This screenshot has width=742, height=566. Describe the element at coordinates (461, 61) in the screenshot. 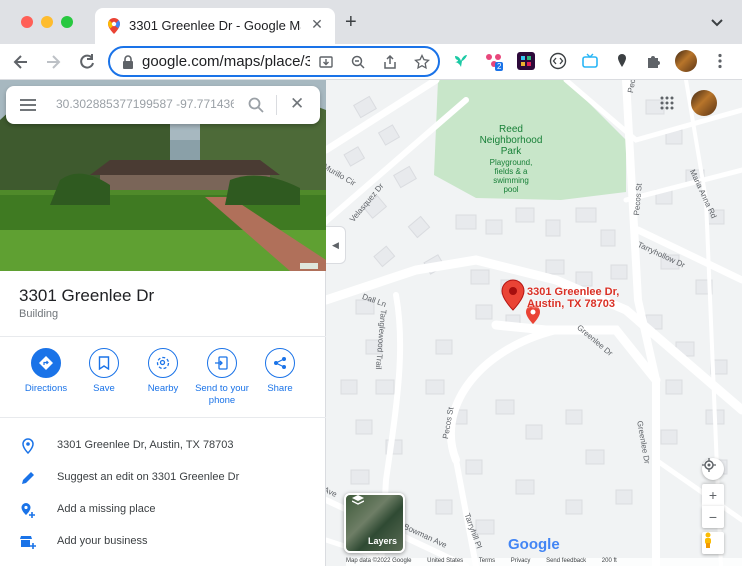

I see `extension-bird-icon` at that location.